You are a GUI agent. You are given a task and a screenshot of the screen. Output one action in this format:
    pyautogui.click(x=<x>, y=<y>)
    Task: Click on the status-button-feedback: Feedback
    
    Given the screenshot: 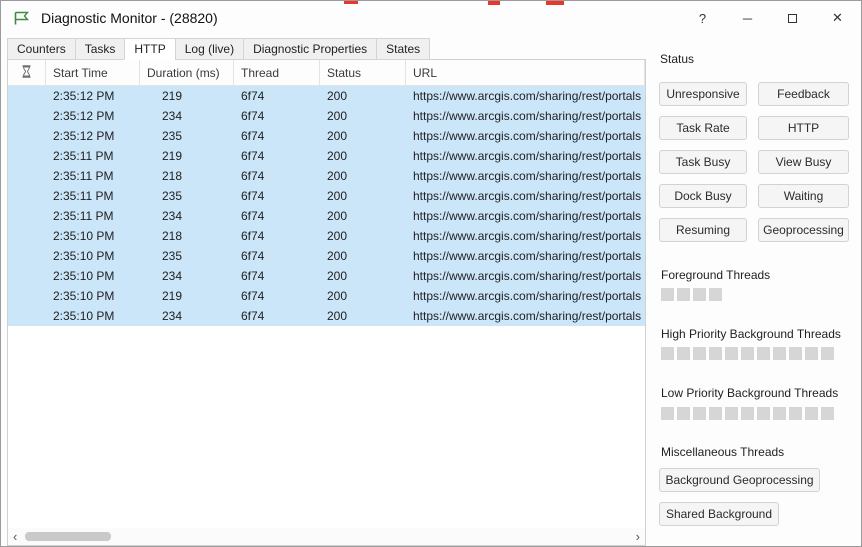 What is the action you would take?
    pyautogui.click(x=803, y=94)
    